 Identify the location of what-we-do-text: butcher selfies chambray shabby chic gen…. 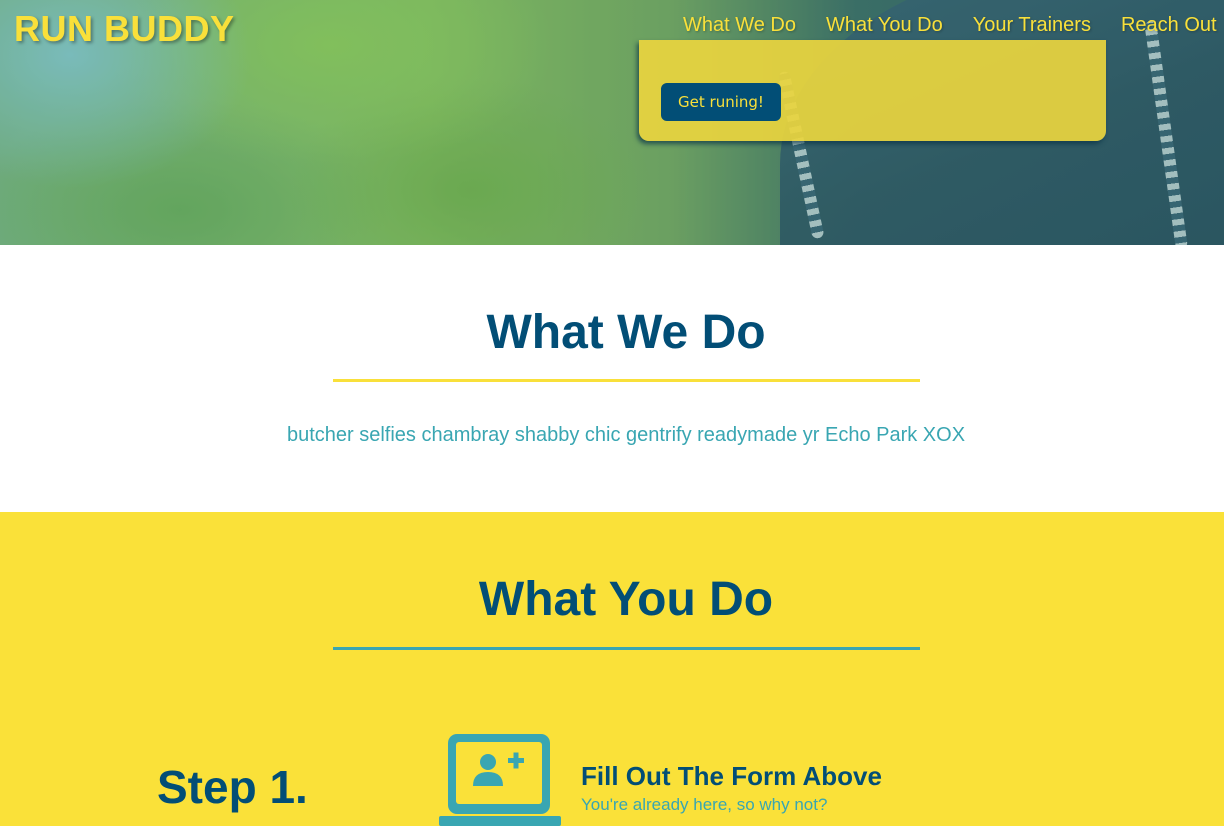
(626, 435).